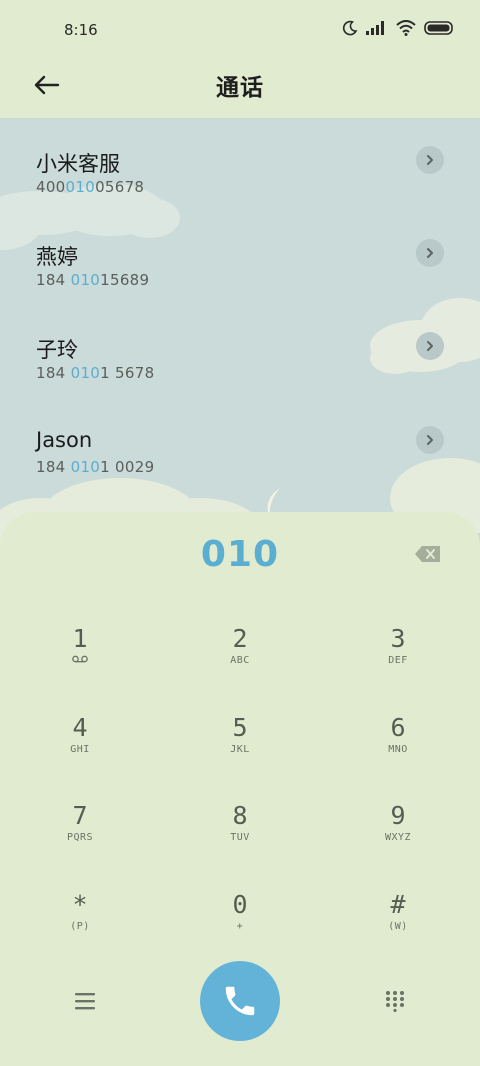 The image size is (480, 1066). What do you see at coordinates (240, 829) in the screenshot?
I see `key-8: 8 TUV` at bounding box center [240, 829].